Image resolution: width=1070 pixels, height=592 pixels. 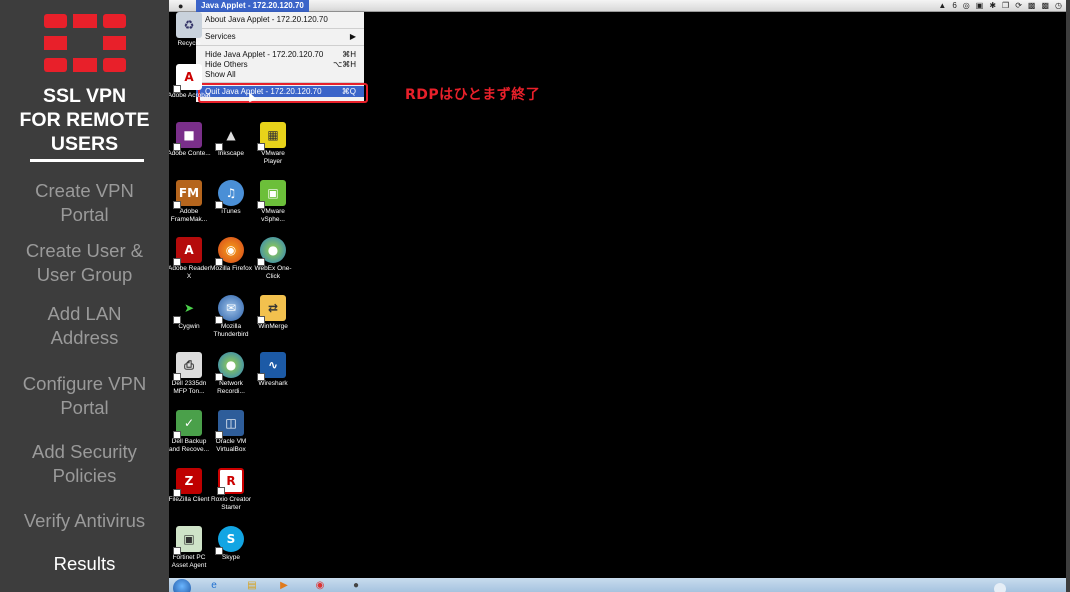 What do you see at coordinates (280, 74) in the screenshot?
I see `menu-item-show-all: Show All` at bounding box center [280, 74].